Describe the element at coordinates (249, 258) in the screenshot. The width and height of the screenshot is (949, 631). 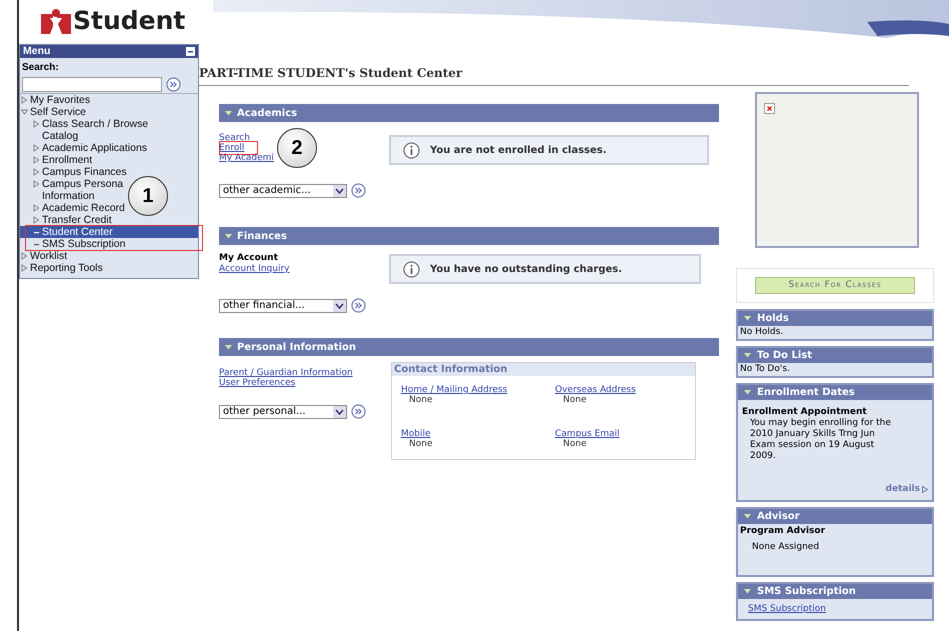
I see `account-heading: My Account` at that location.